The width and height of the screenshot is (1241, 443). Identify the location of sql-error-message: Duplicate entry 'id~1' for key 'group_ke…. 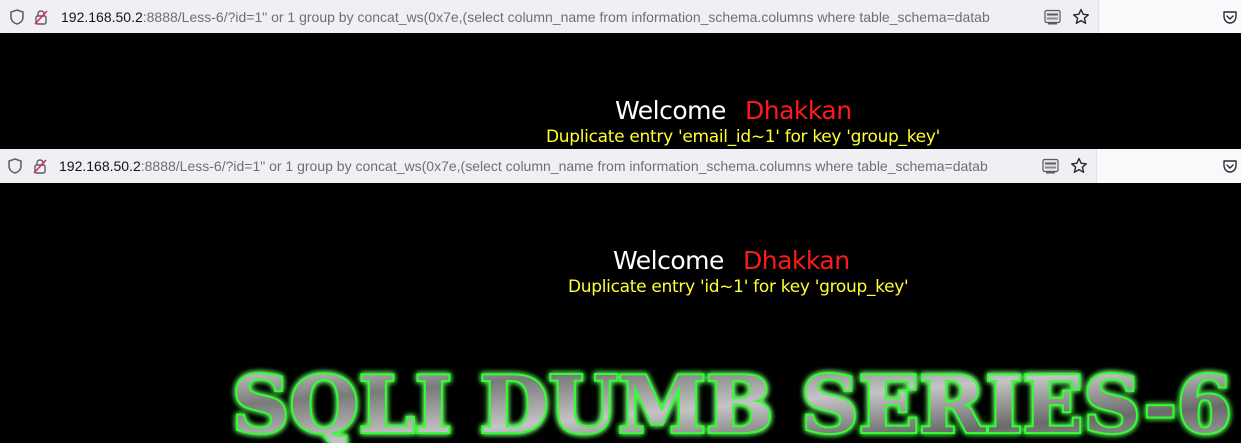
(738, 287).